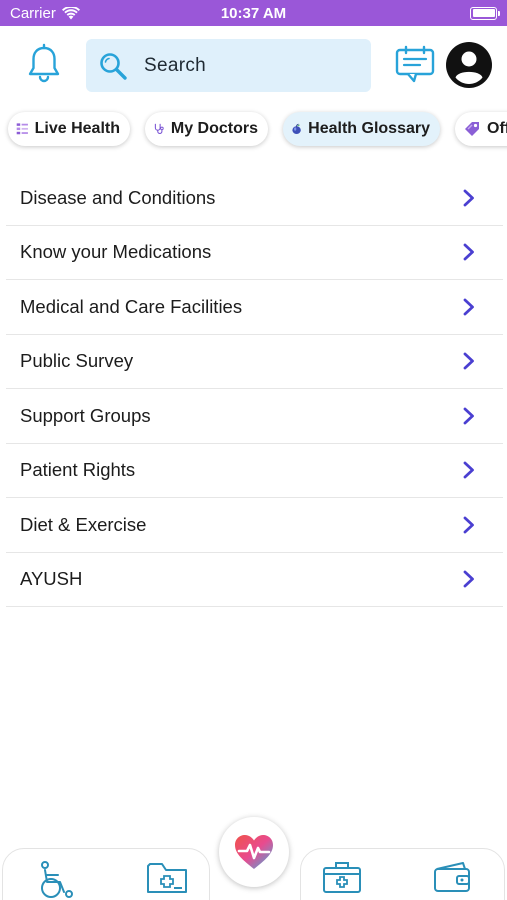 This screenshot has height=900, width=507. I want to click on chip-label: Off, so click(497, 128).